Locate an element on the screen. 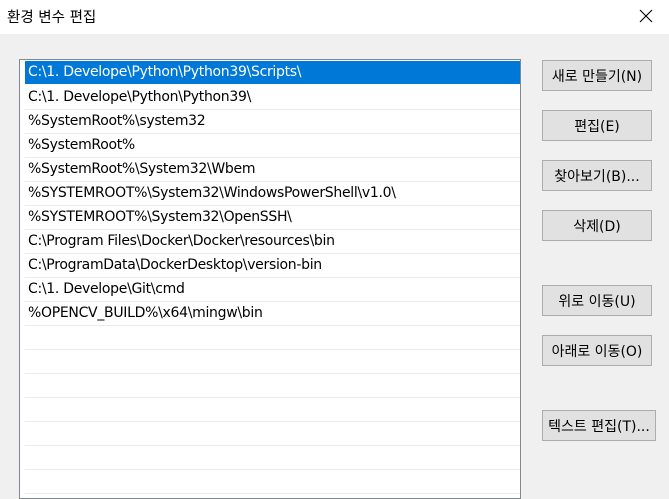 The height and width of the screenshot is (499, 669). title-bar: 환경 변수 편집 is located at coordinates (334, 17).